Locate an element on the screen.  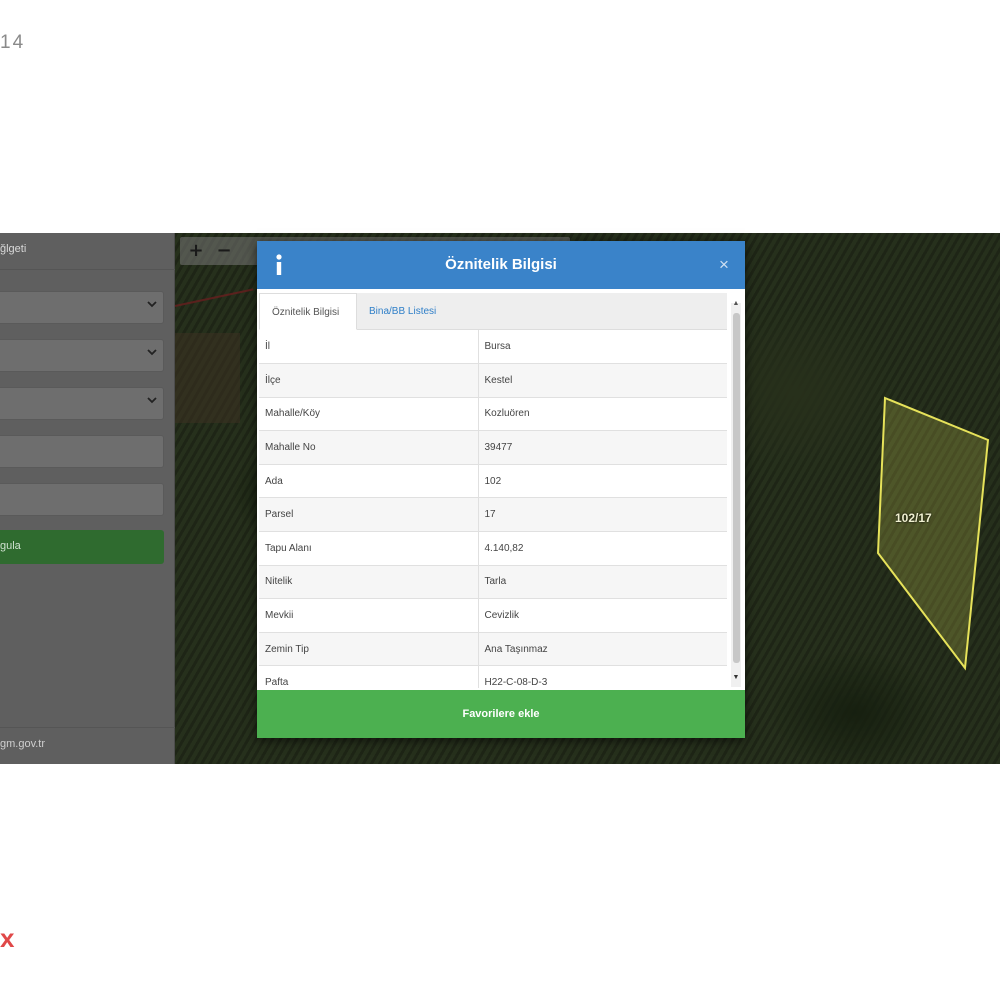
block-input is located at coordinates (82, 451).